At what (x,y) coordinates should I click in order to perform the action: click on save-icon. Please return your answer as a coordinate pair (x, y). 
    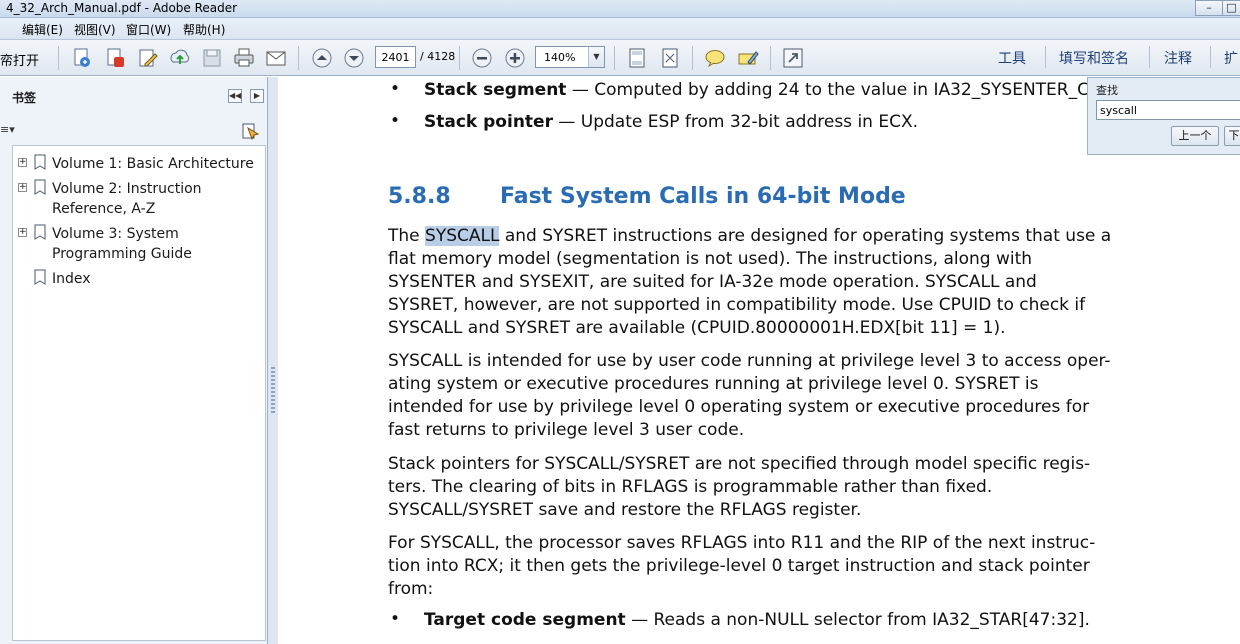
    Looking at the image, I should click on (212, 58).